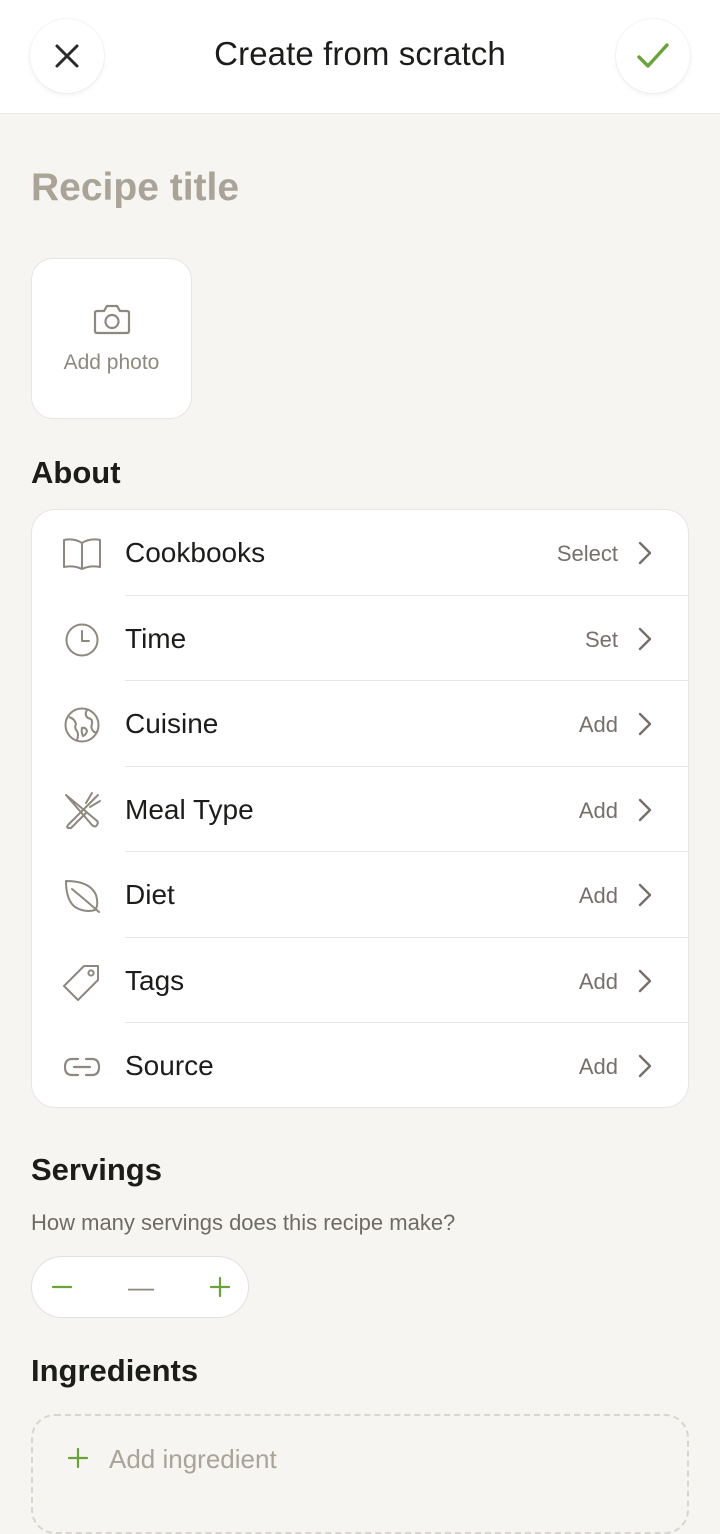 This screenshot has height=1534, width=720. I want to click on link-icon, so click(82, 1067).